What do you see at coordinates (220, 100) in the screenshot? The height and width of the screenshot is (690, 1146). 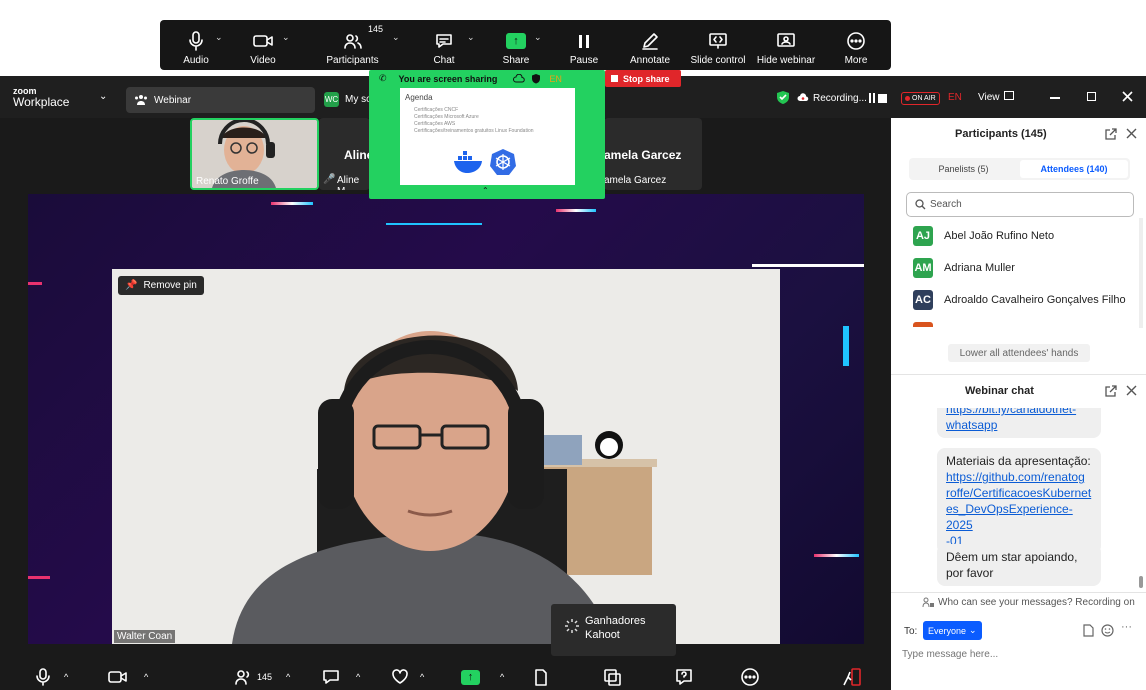 I see `webinar-tab: Webinar` at bounding box center [220, 100].